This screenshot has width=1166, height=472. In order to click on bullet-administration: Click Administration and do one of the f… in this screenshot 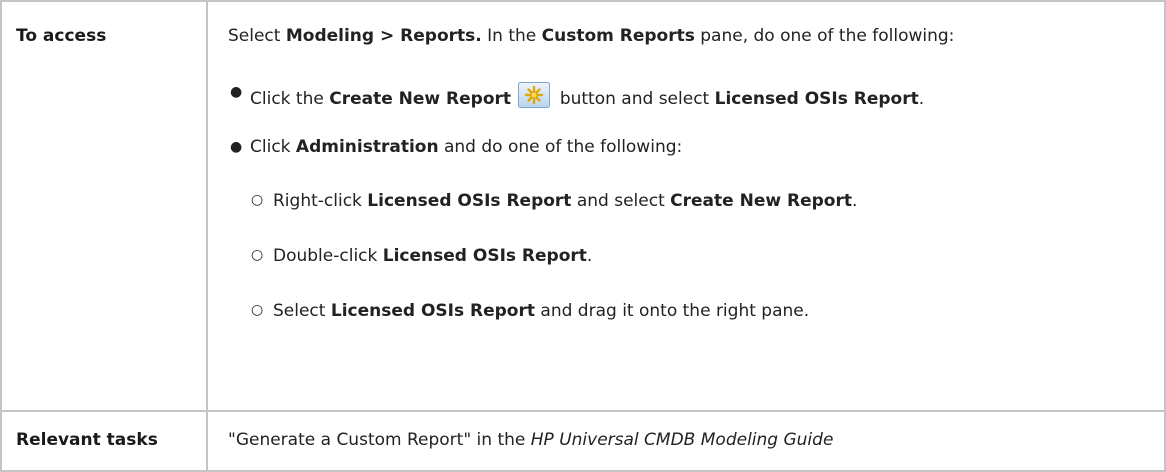, I will do `click(466, 147)`.